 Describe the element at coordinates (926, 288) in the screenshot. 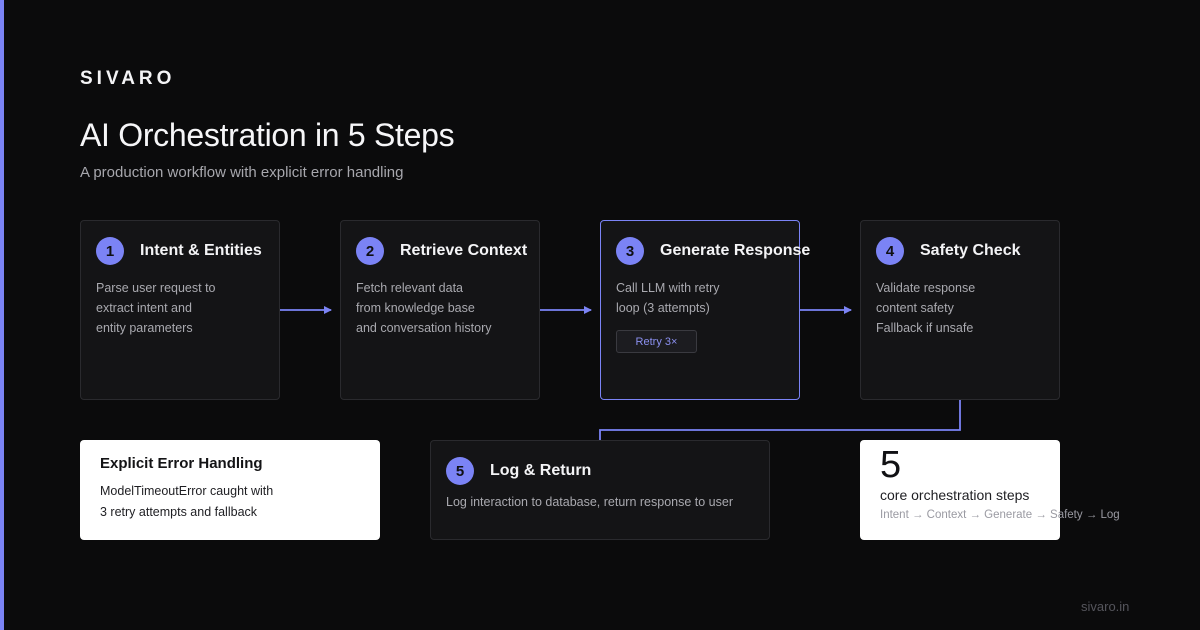

I see `step-description-line: Validate response` at that location.